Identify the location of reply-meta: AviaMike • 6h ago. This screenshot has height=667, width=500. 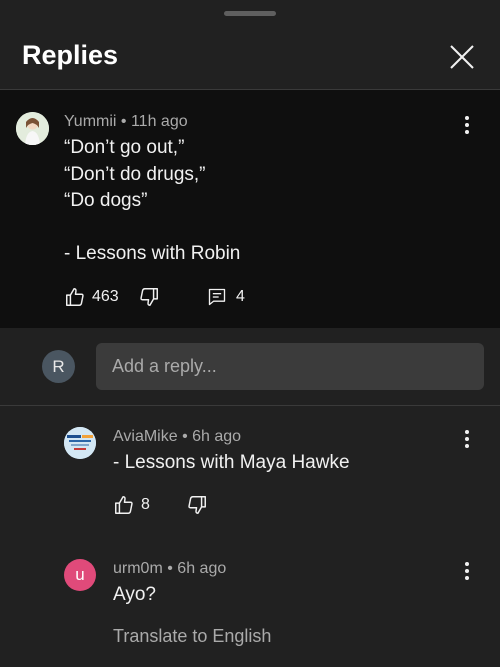
(177, 437).